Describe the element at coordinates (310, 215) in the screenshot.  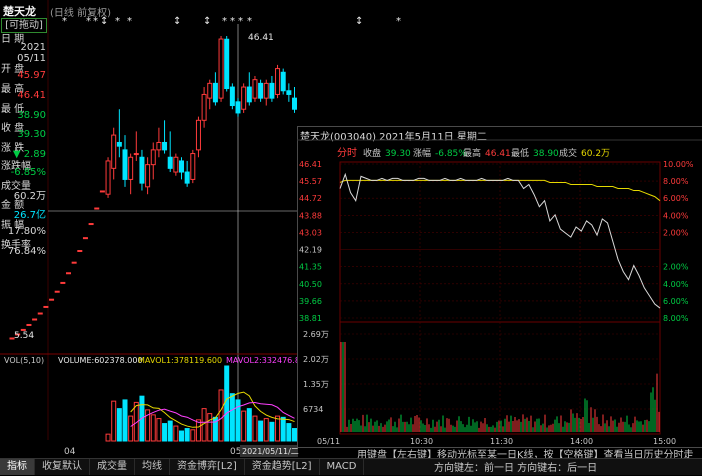
I see `price-tick: 43.88` at that location.